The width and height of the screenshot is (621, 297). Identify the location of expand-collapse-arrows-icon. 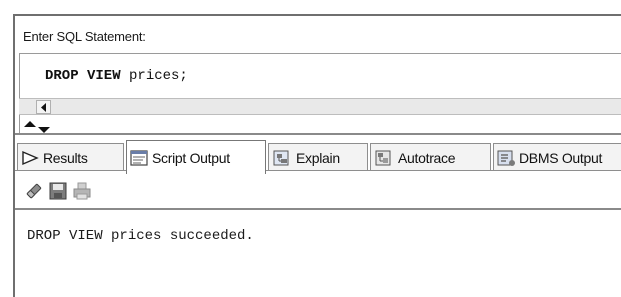
(37, 127).